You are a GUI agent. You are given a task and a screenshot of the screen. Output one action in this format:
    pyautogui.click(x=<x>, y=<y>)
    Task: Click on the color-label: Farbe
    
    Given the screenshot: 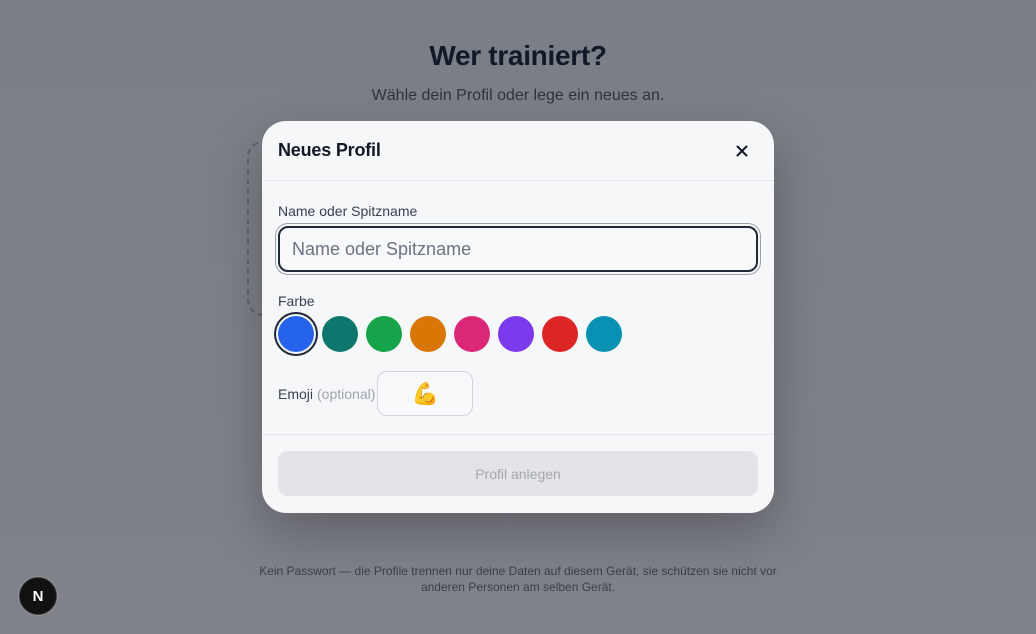 What is the action you would take?
    pyautogui.click(x=296, y=301)
    